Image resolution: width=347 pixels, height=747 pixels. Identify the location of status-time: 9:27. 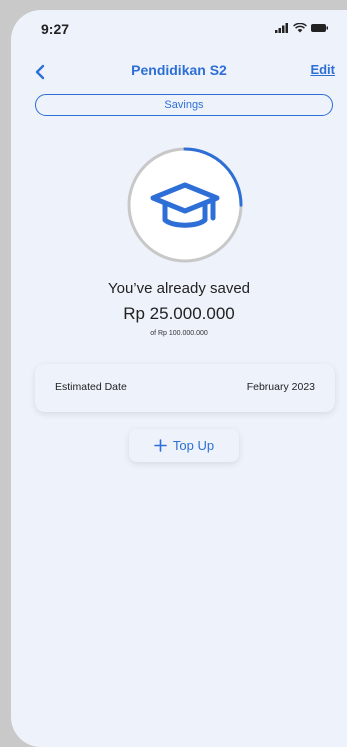
(55, 29).